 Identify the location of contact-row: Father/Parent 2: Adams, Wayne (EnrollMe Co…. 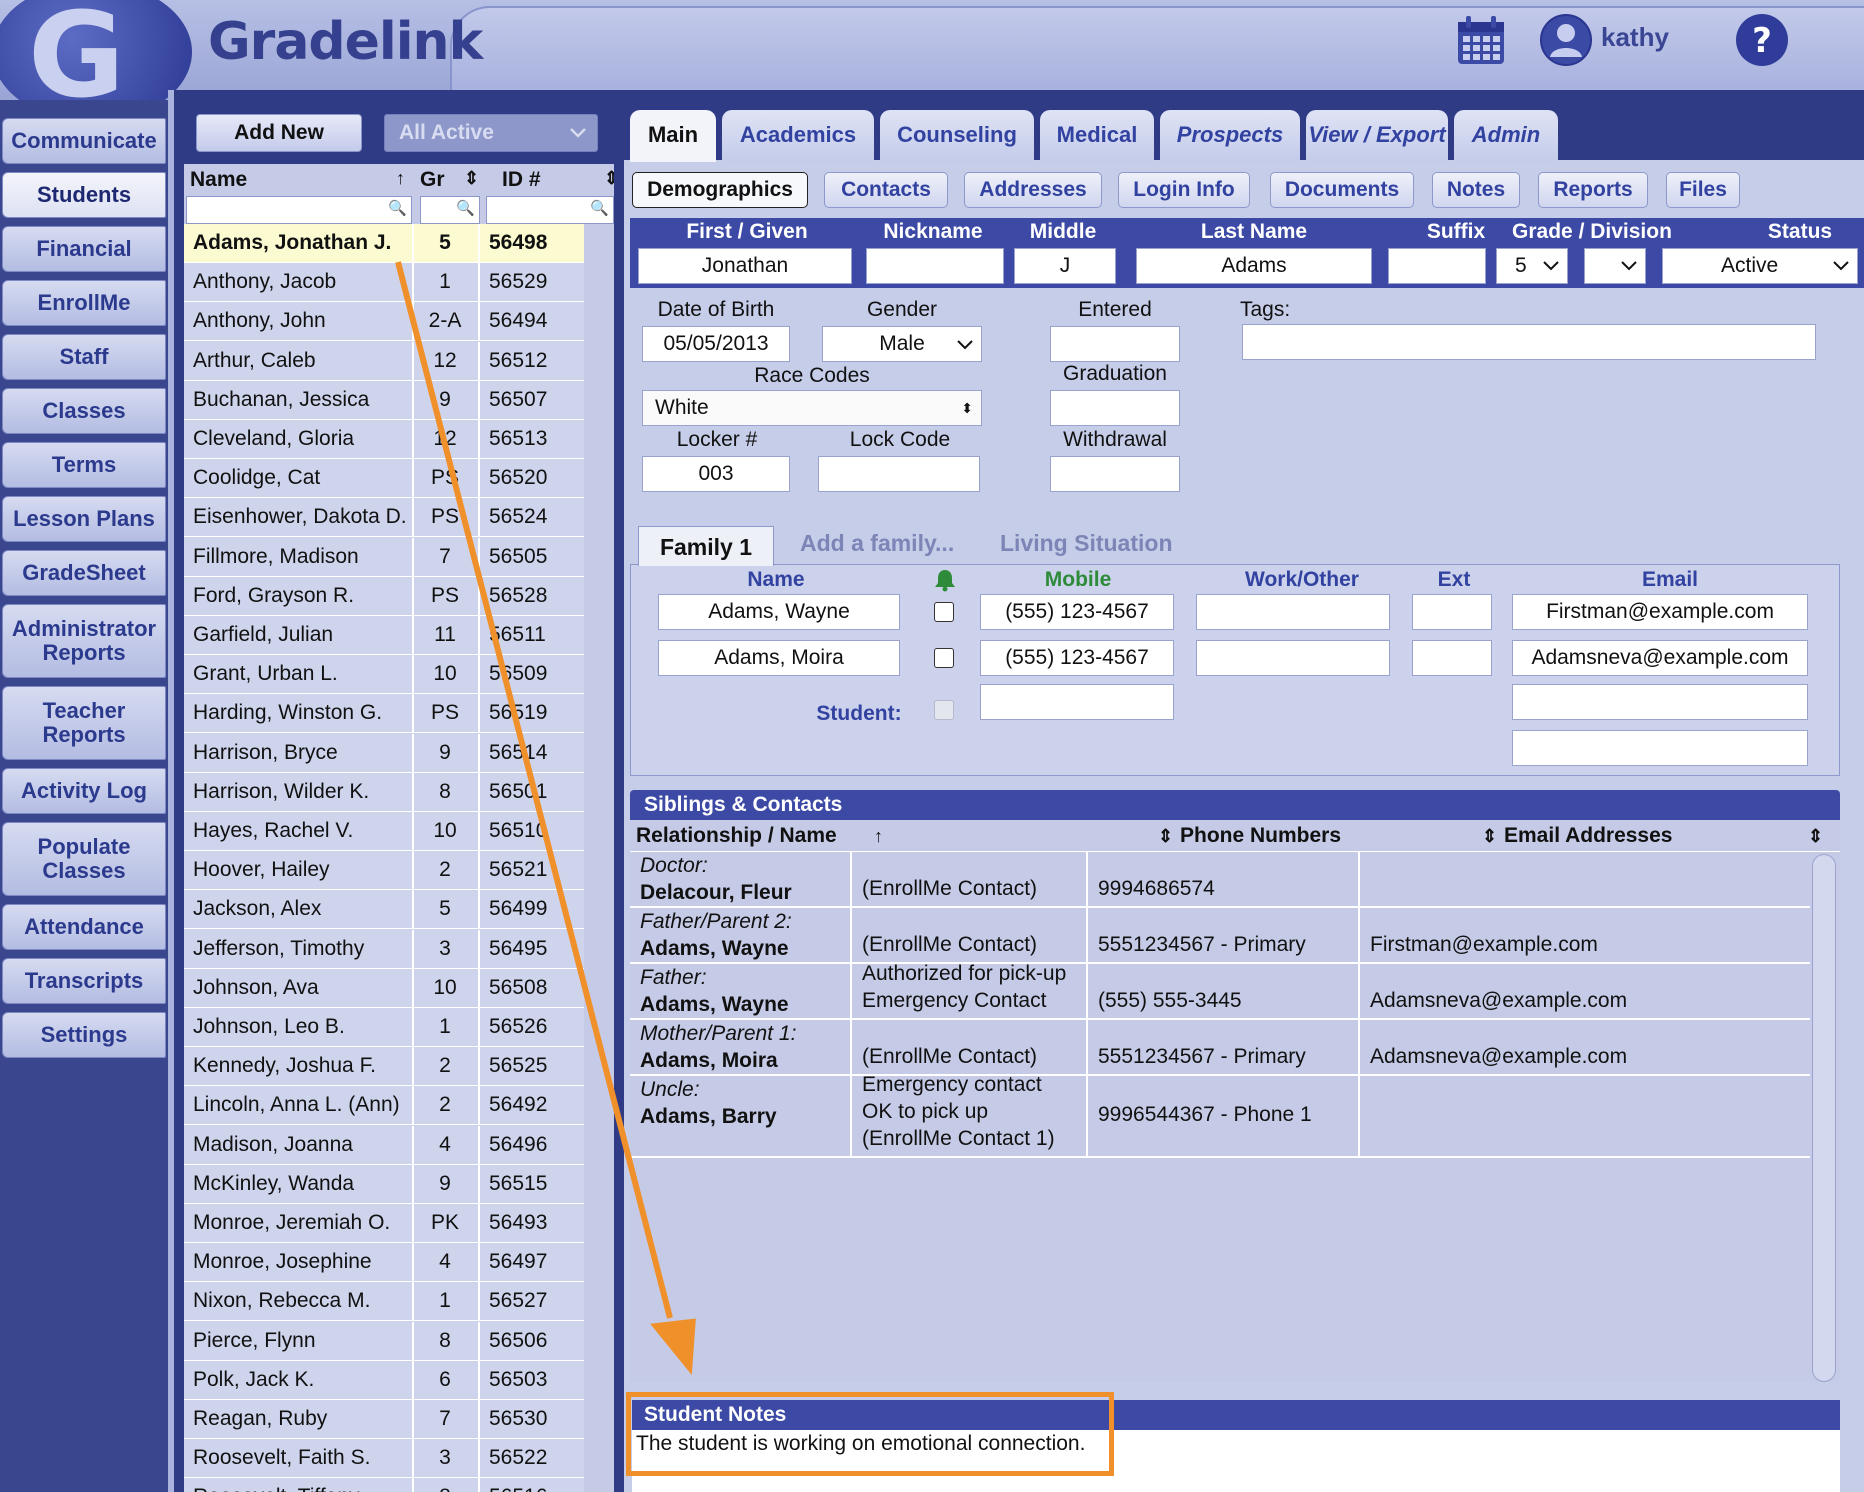
(1220, 936).